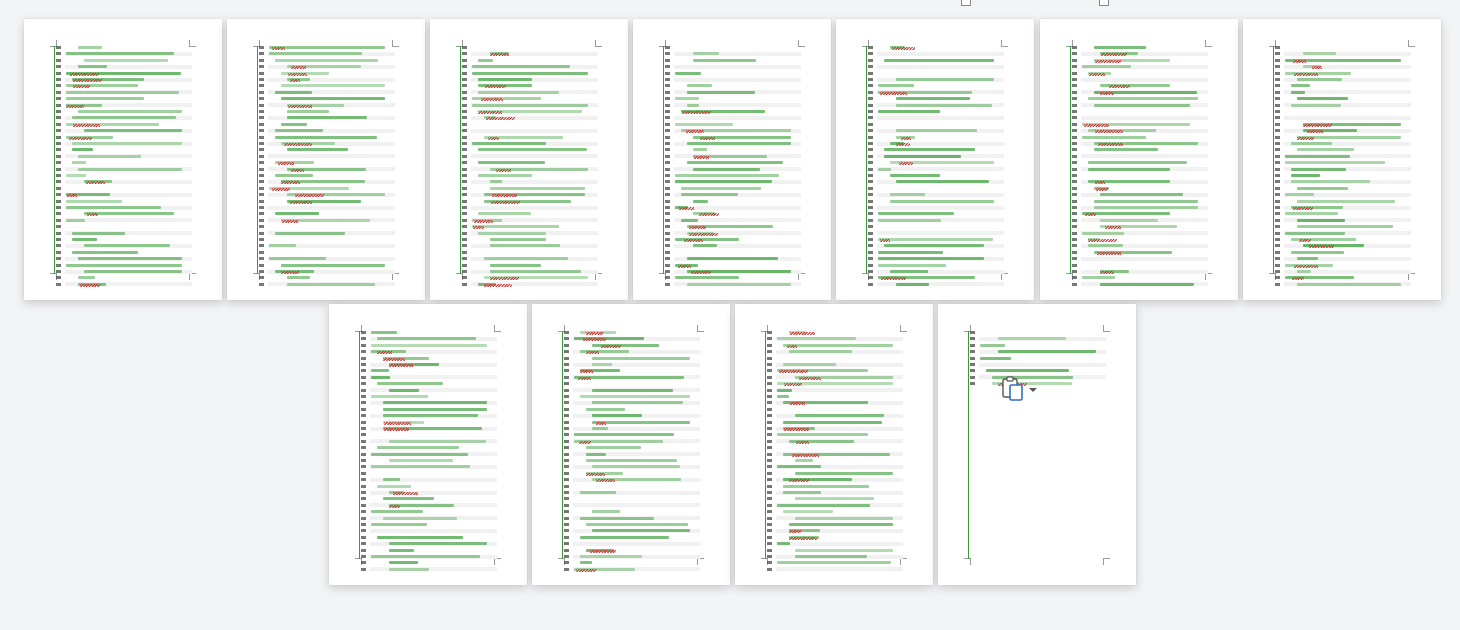 The width and height of the screenshot is (1460, 630). What do you see at coordinates (966, 3) in the screenshot?
I see `handle-left-icon` at bounding box center [966, 3].